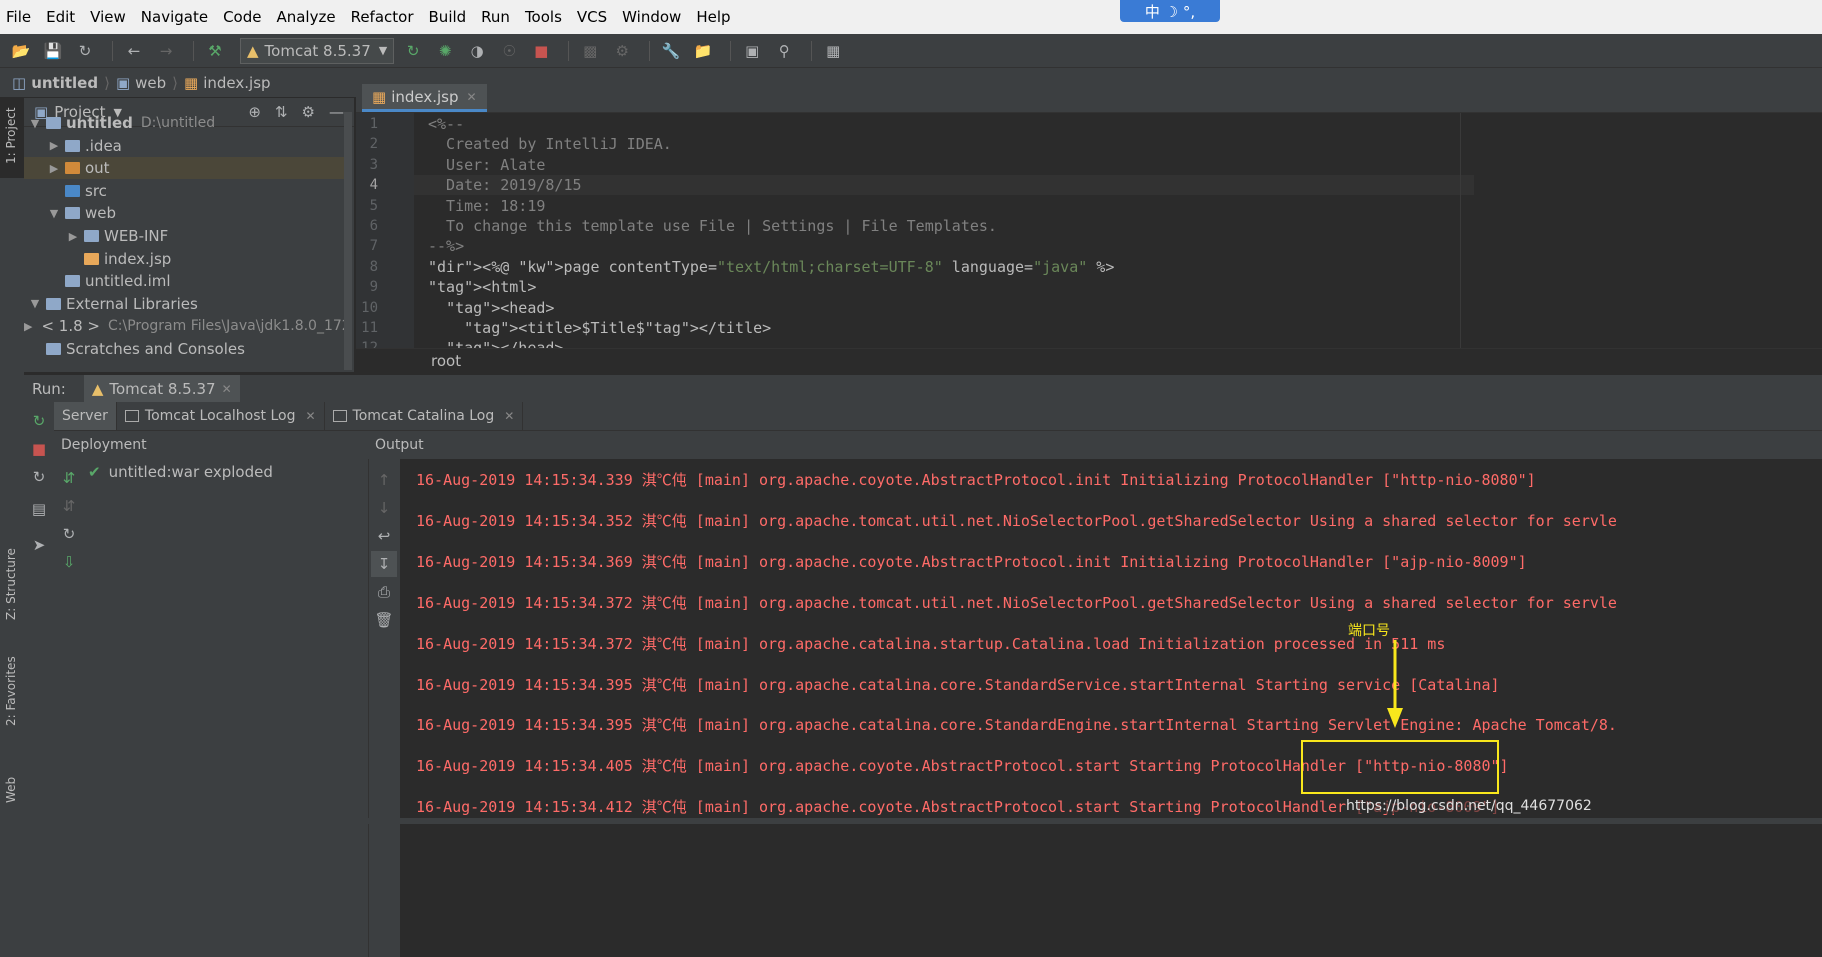 Image resolution: width=1822 pixels, height=957 pixels. Describe the element at coordinates (382, 17) in the screenshot. I see `menu-refactor: Refactor` at that location.